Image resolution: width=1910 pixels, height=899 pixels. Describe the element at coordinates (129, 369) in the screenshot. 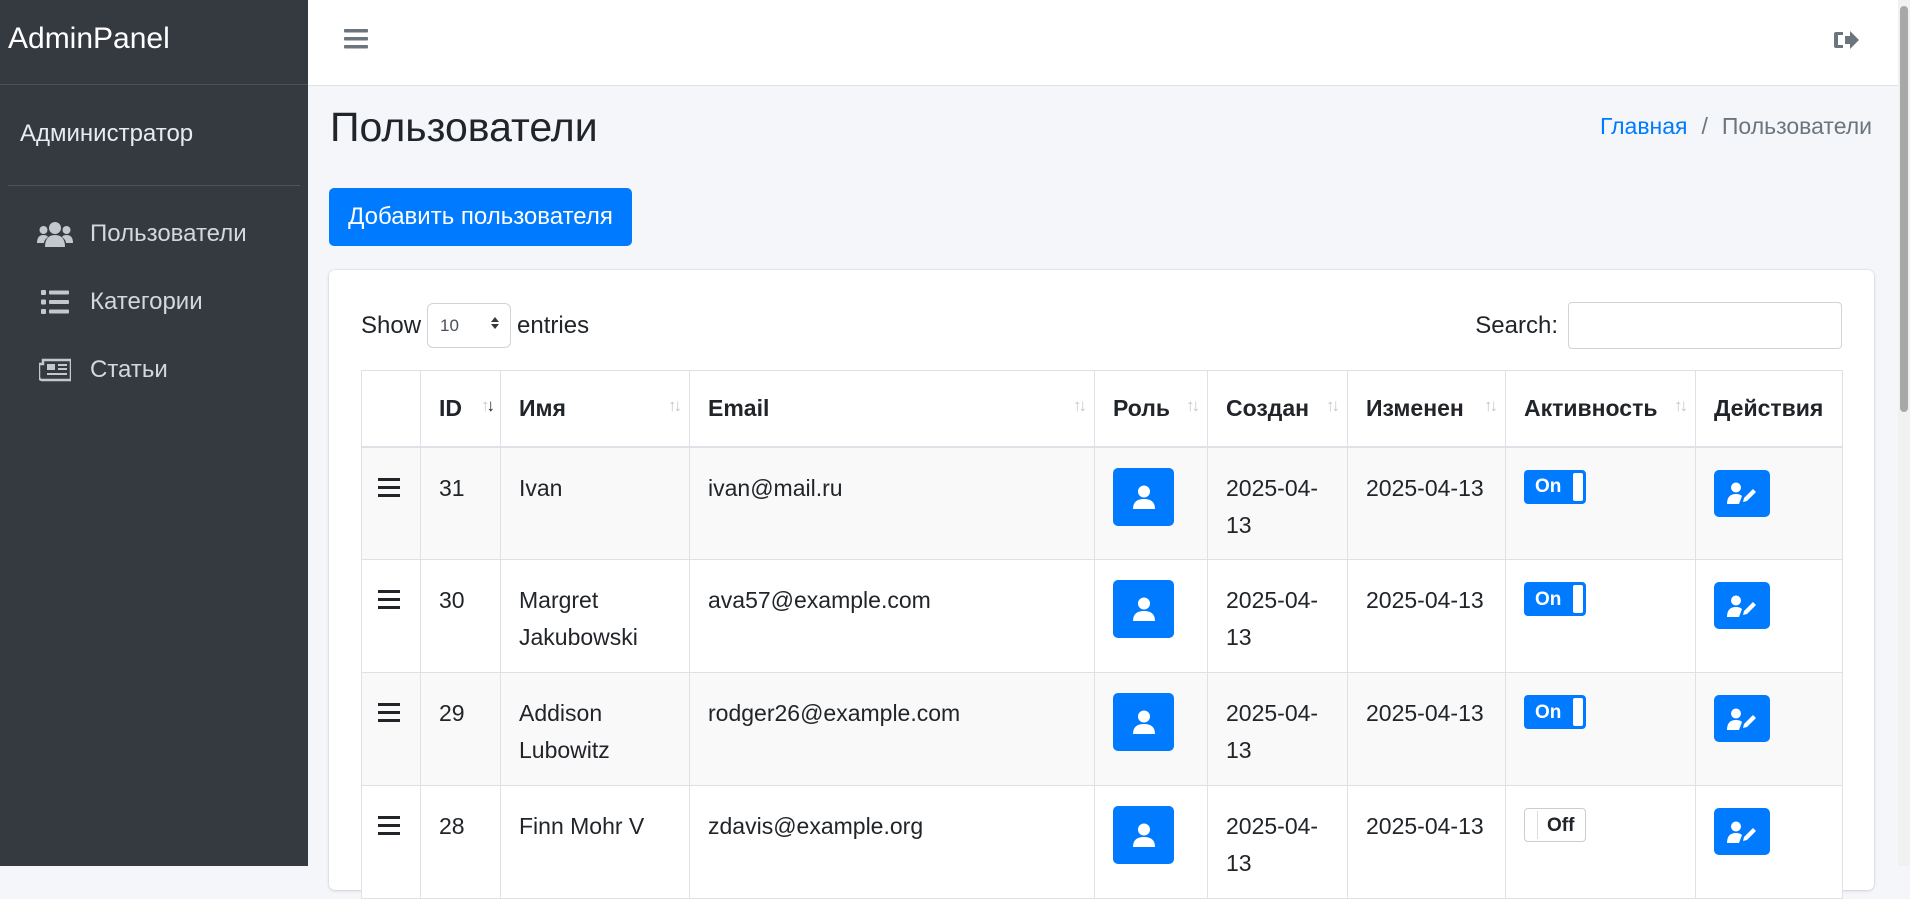

I see `sidebar-item-label: Статьи` at that location.